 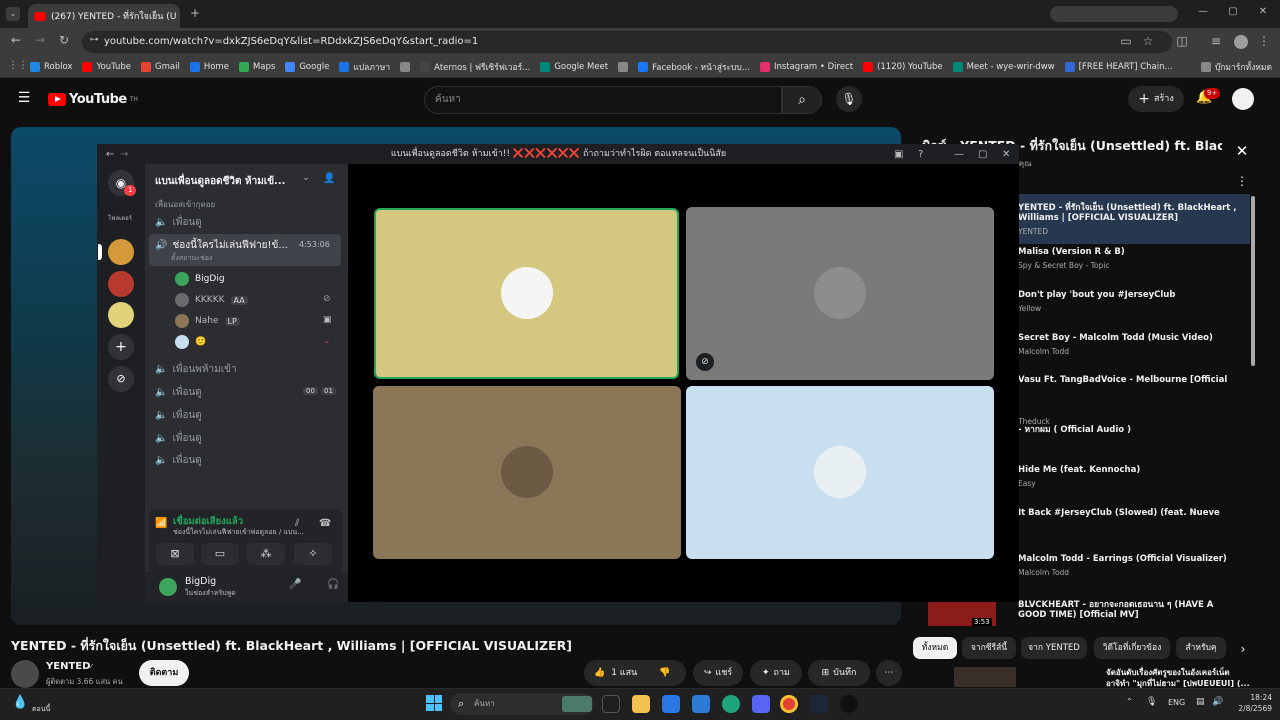 What do you see at coordinates (701, 704) in the screenshot?
I see `snip-tool-icon` at bounding box center [701, 704].